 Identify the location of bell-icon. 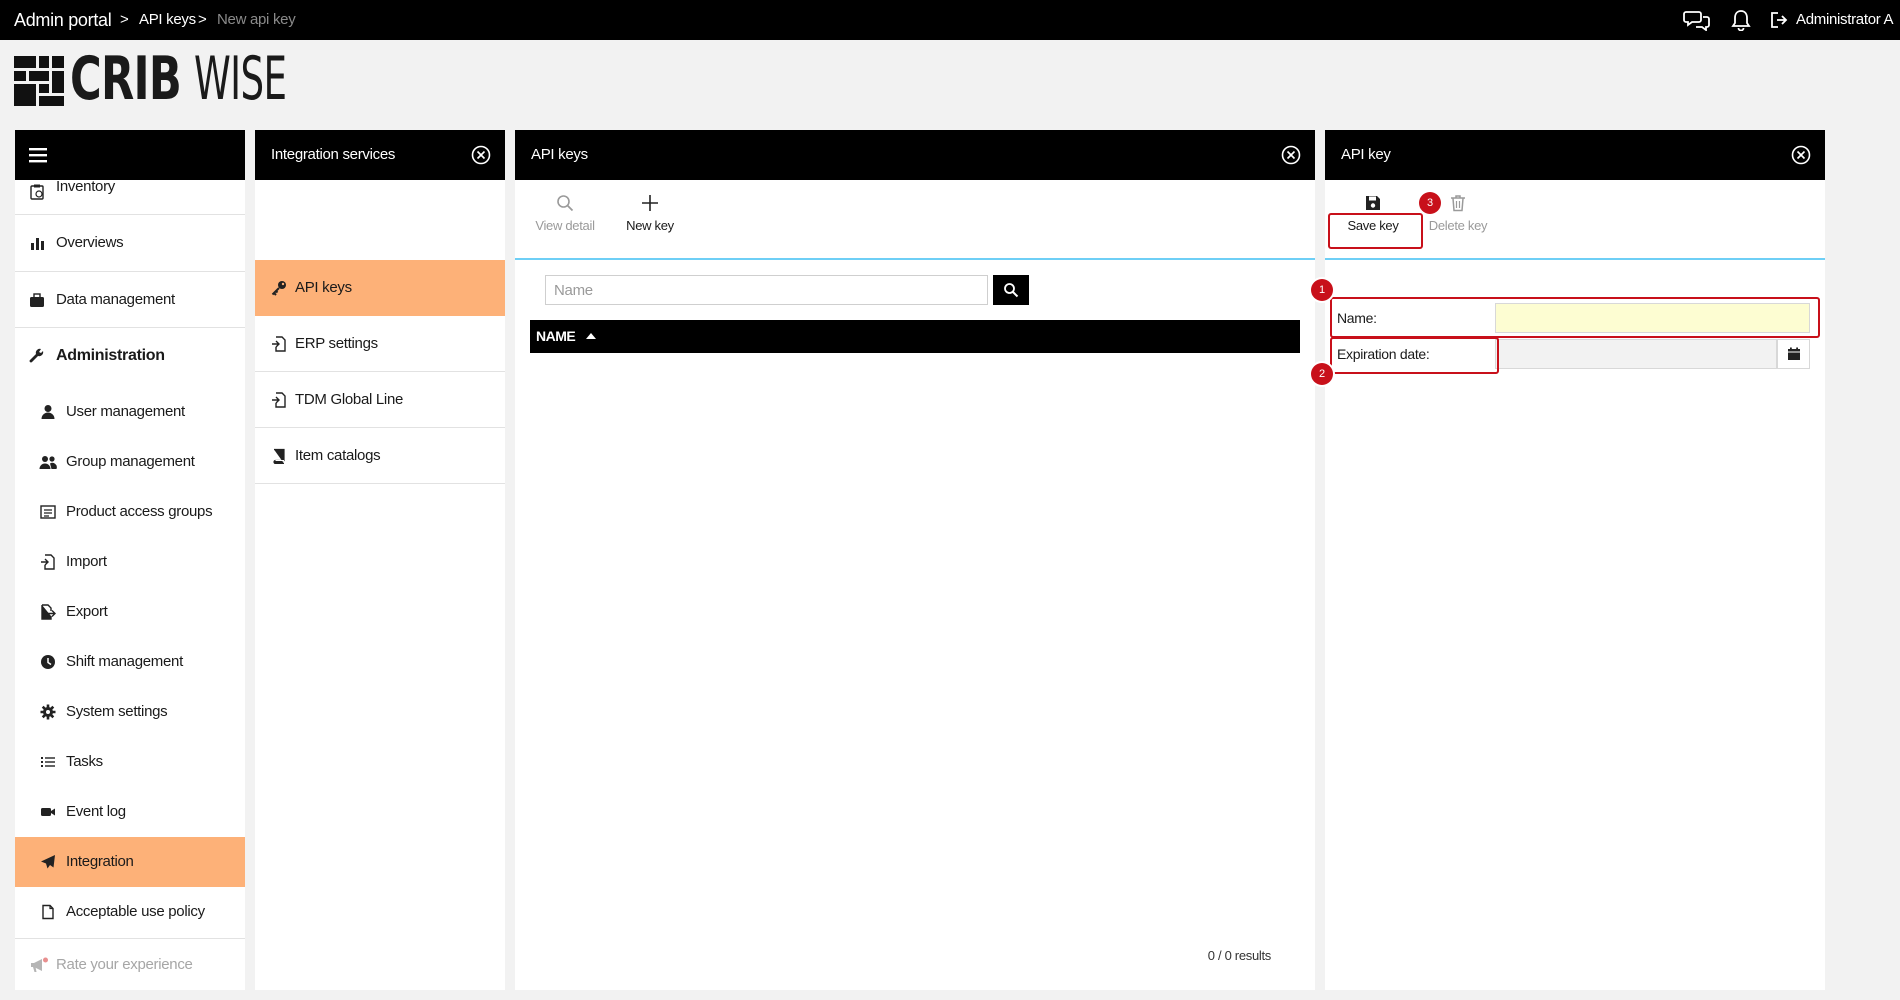
(1741, 20).